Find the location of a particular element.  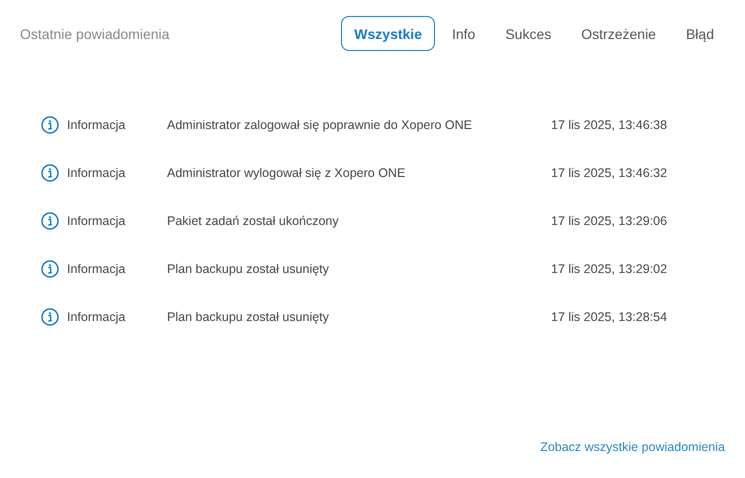

notification-time: 17 lis 2025, 13:46:38 is located at coordinates (609, 125).